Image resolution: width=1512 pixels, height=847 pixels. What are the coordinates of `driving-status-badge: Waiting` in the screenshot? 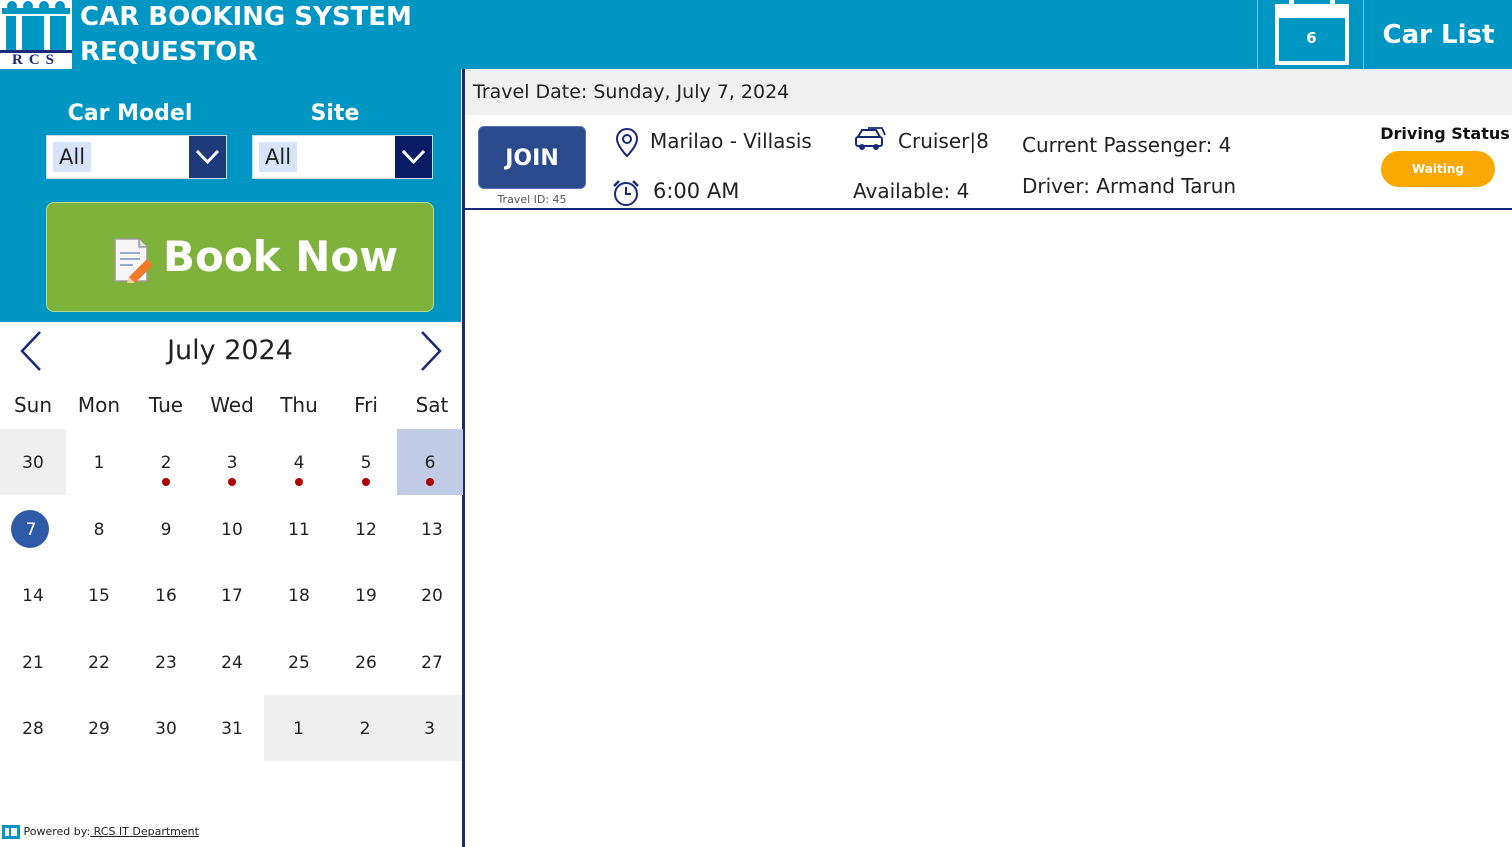 It's located at (1438, 169).